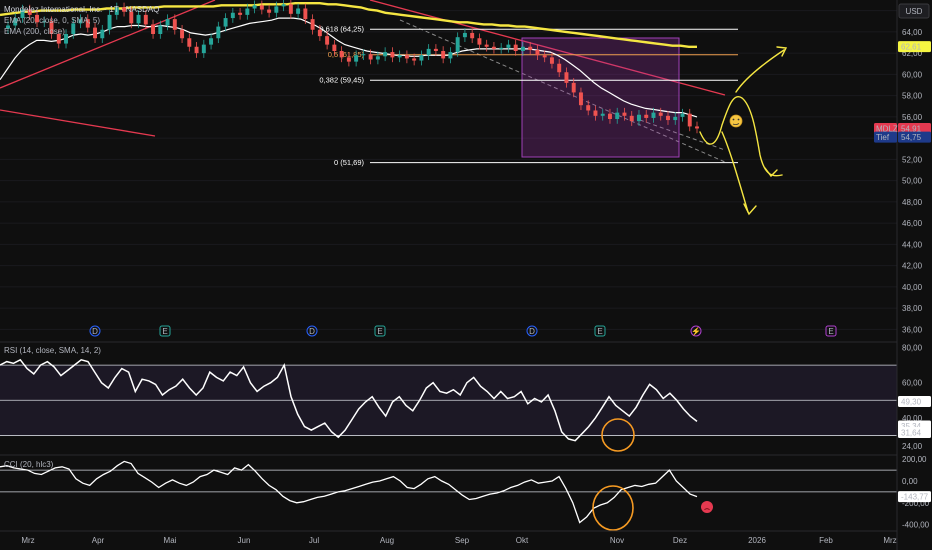  What do you see at coordinates (52, 350) in the screenshot?
I see `rsi-label: RSI (14, close, SMA, 14, 2)` at bounding box center [52, 350].